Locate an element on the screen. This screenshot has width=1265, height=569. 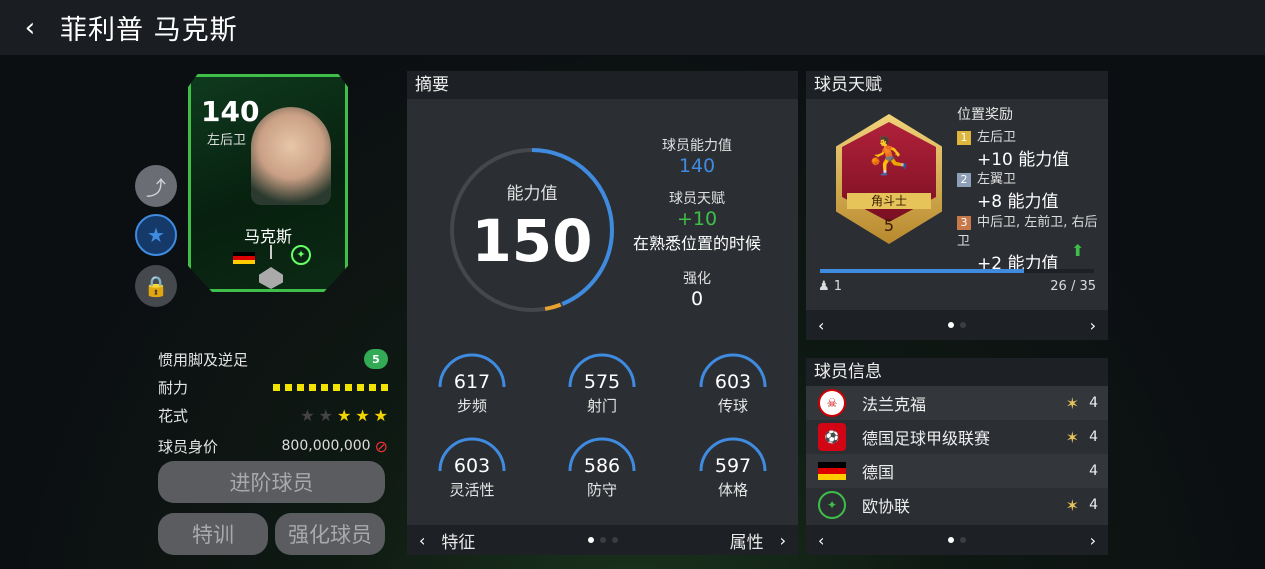
info-name: 德国足球甲级联赛 is located at coordinates (926, 438).